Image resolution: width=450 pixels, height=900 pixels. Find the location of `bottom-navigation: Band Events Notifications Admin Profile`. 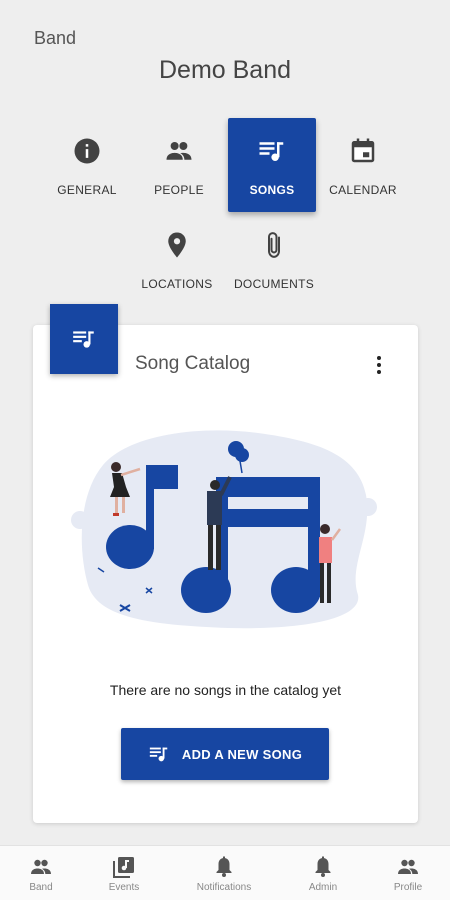

bottom-navigation: Band Events Notifications Admin Profile is located at coordinates (225, 872).